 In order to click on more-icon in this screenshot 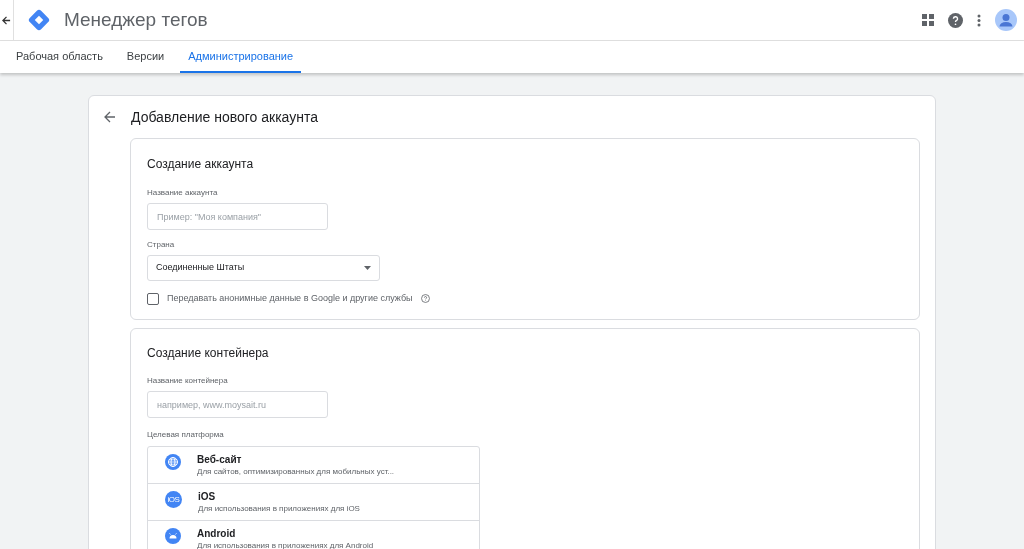, I will do `click(979, 20)`.